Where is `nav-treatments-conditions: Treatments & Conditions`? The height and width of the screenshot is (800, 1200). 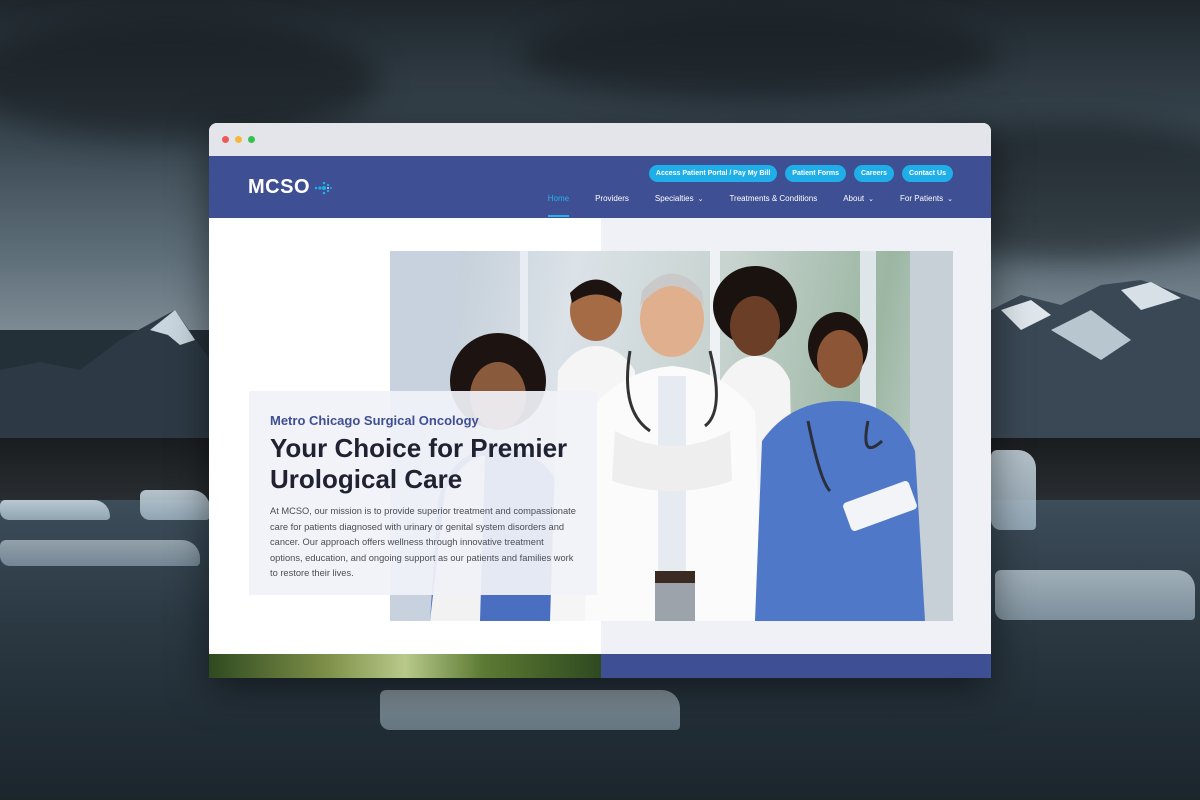 nav-treatments-conditions: Treatments & Conditions is located at coordinates (773, 198).